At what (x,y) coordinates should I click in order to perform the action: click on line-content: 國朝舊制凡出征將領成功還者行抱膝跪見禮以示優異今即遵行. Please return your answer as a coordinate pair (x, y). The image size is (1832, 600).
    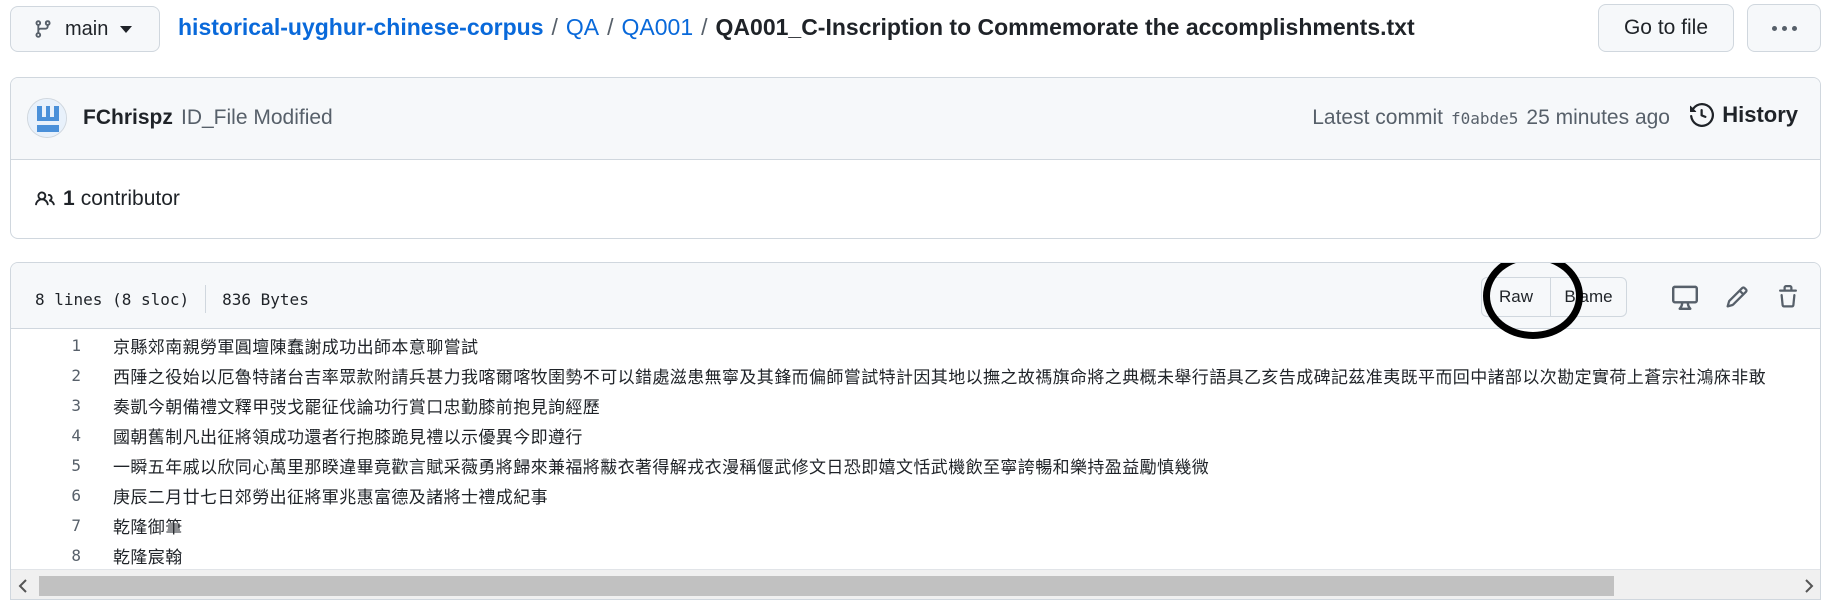
    Looking at the image, I should click on (348, 437).